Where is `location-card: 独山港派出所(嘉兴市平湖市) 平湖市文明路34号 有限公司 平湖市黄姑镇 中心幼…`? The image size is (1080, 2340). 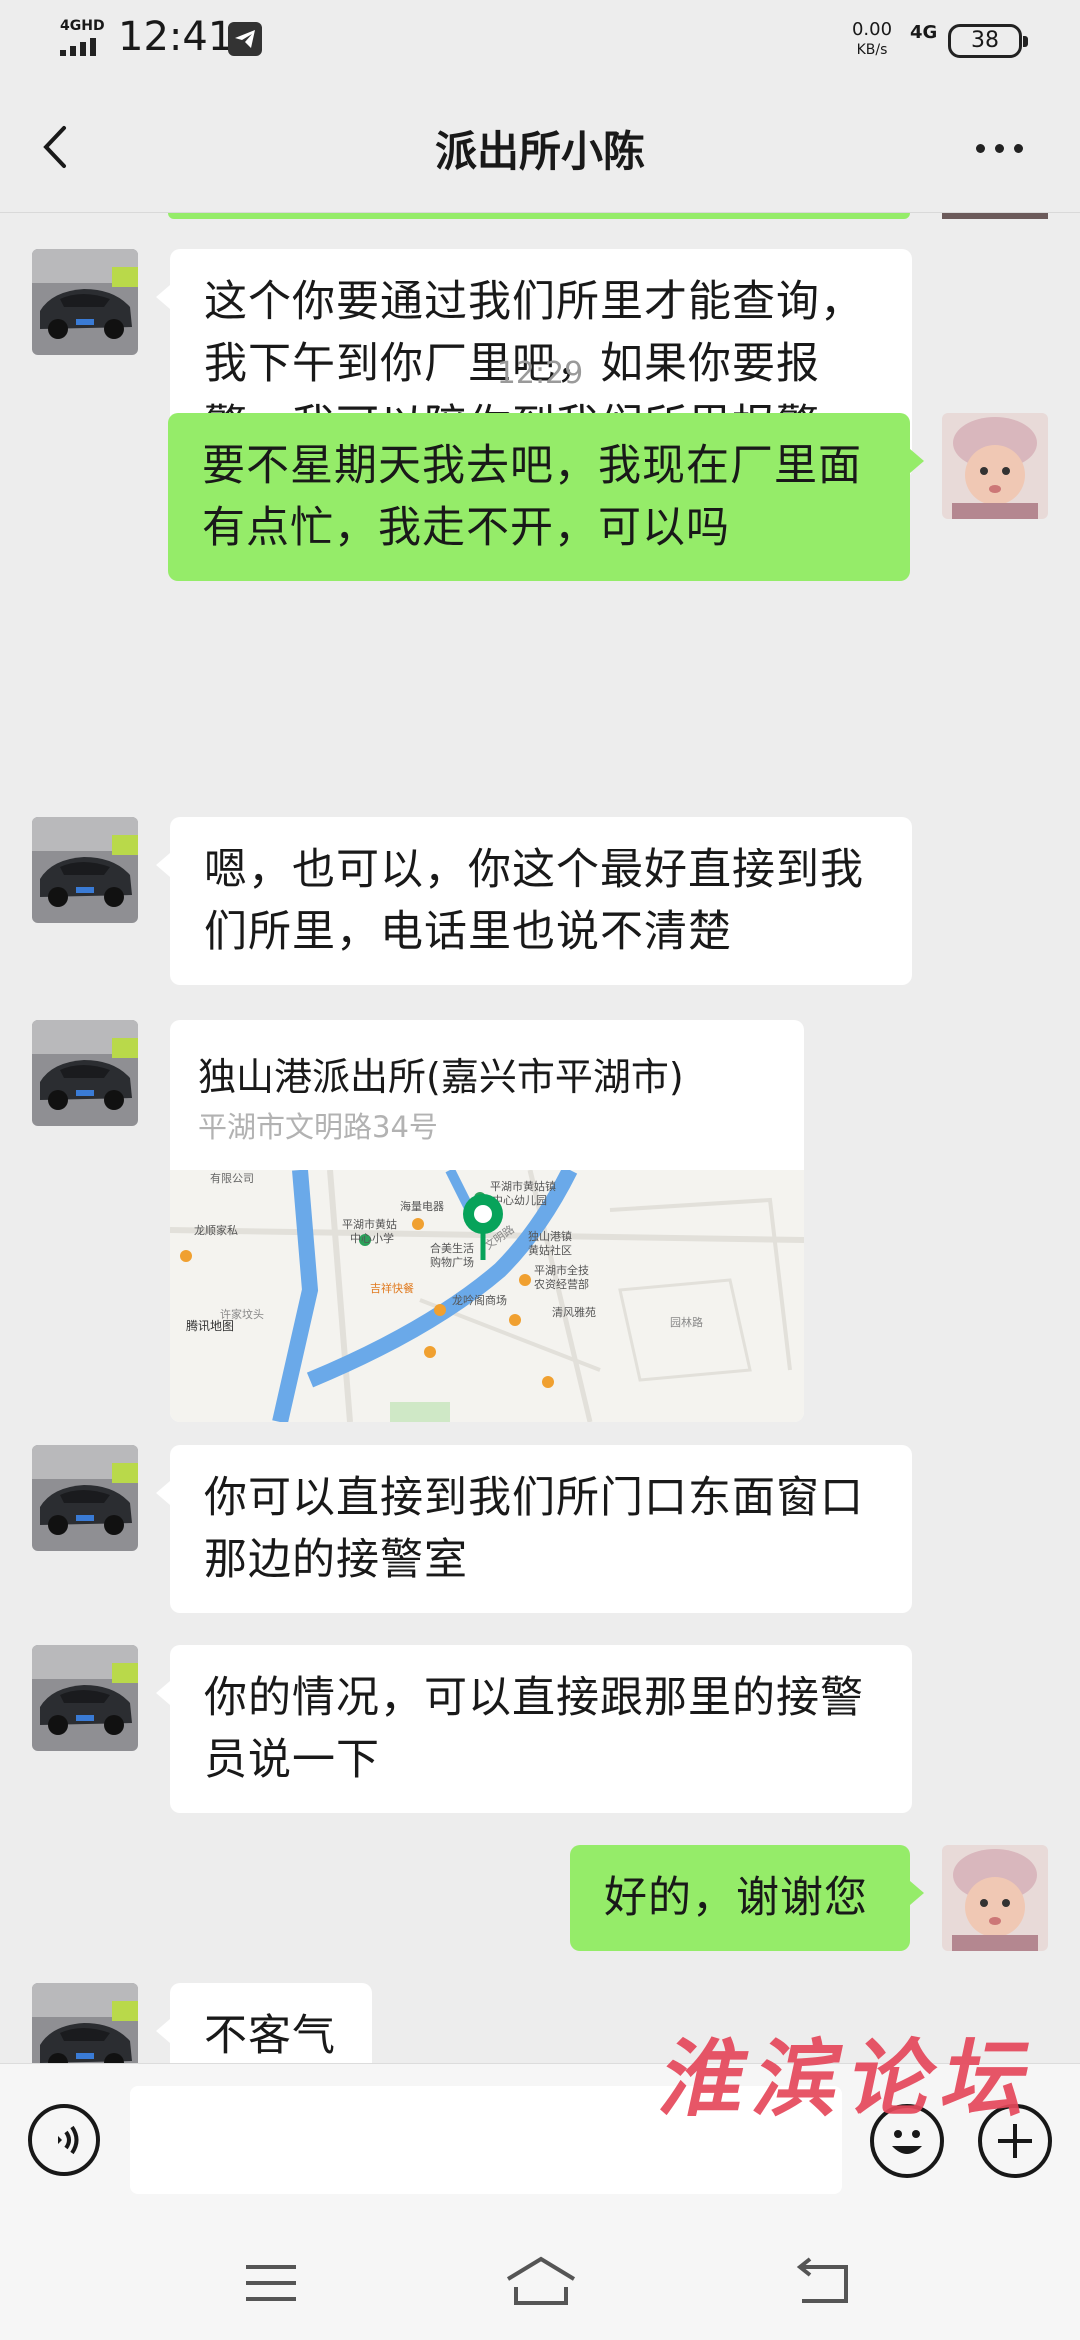
location-card: 独山港派出所(嘉兴市平湖市) 平湖市文明路34号 有限公司 平湖市黄姑镇 中心幼… is located at coordinates (487, 1221).